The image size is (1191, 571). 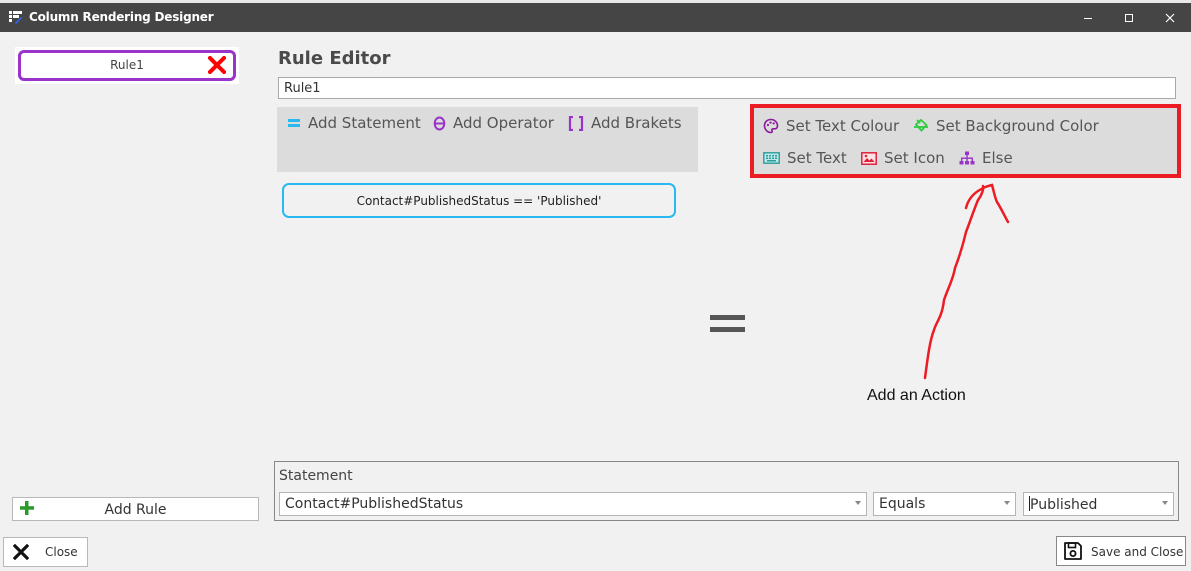 I want to click on close-icon, so click(x=1170, y=17).